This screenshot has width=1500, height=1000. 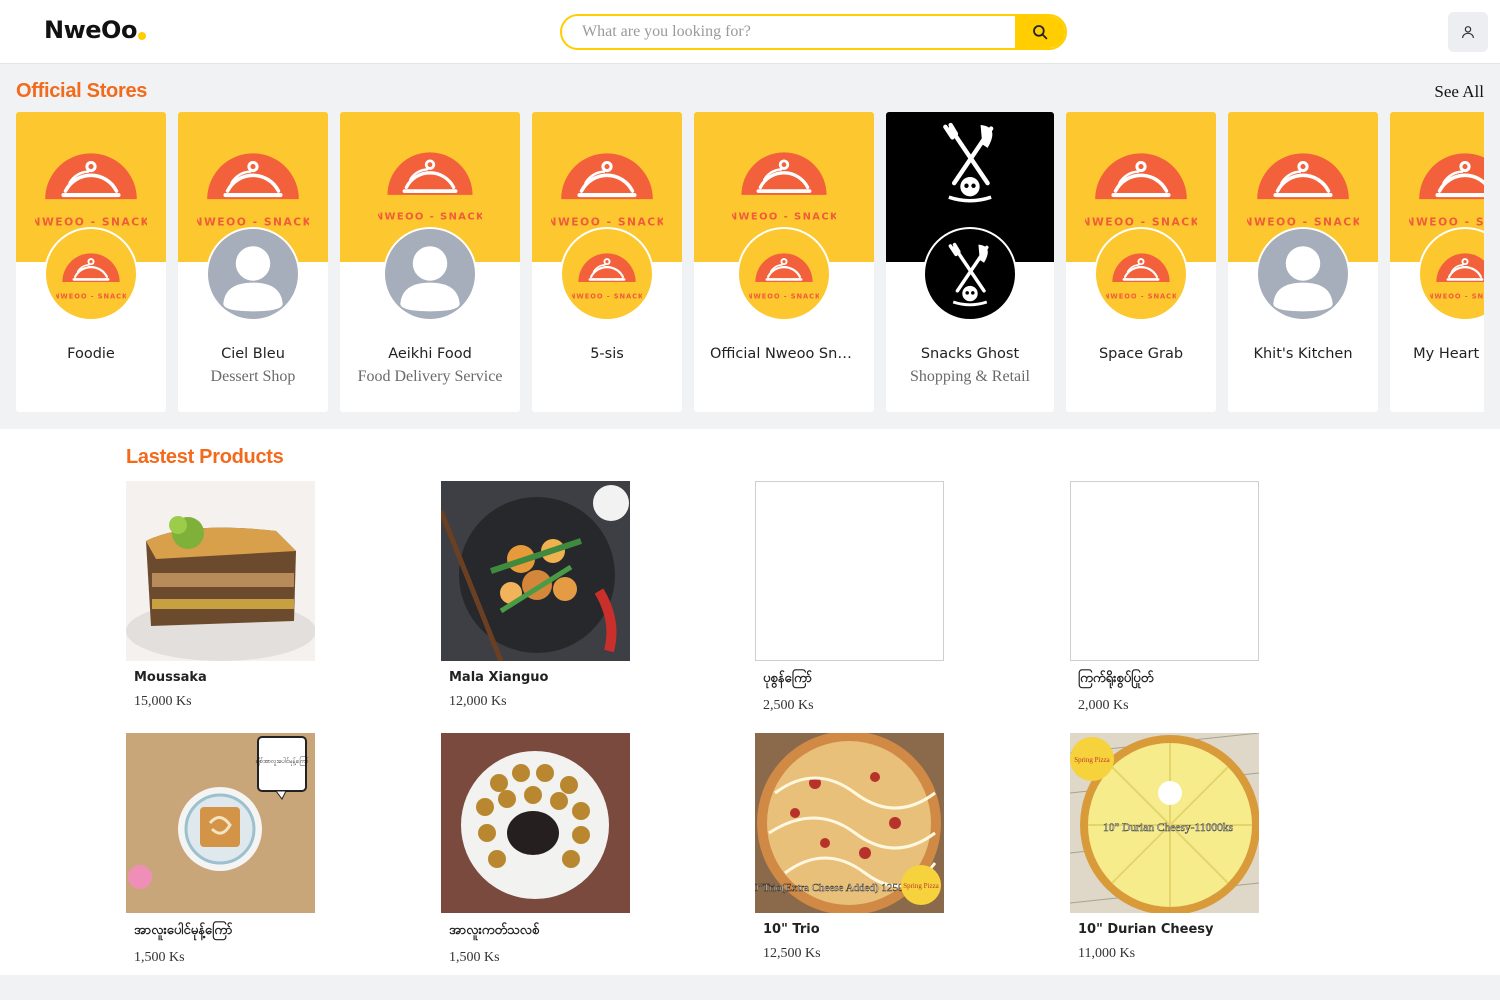 What do you see at coordinates (1141, 354) in the screenshot?
I see `store-name: Space Grab` at bounding box center [1141, 354].